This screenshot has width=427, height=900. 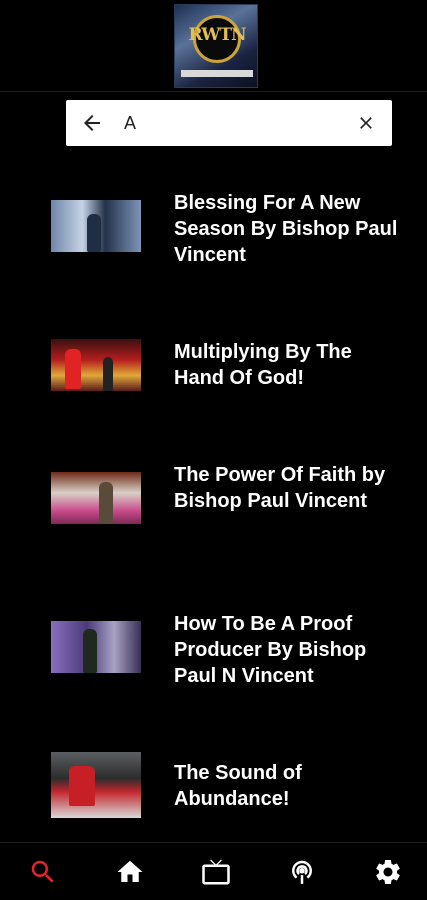 What do you see at coordinates (130, 872) in the screenshot?
I see `home-icon` at bounding box center [130, 872].